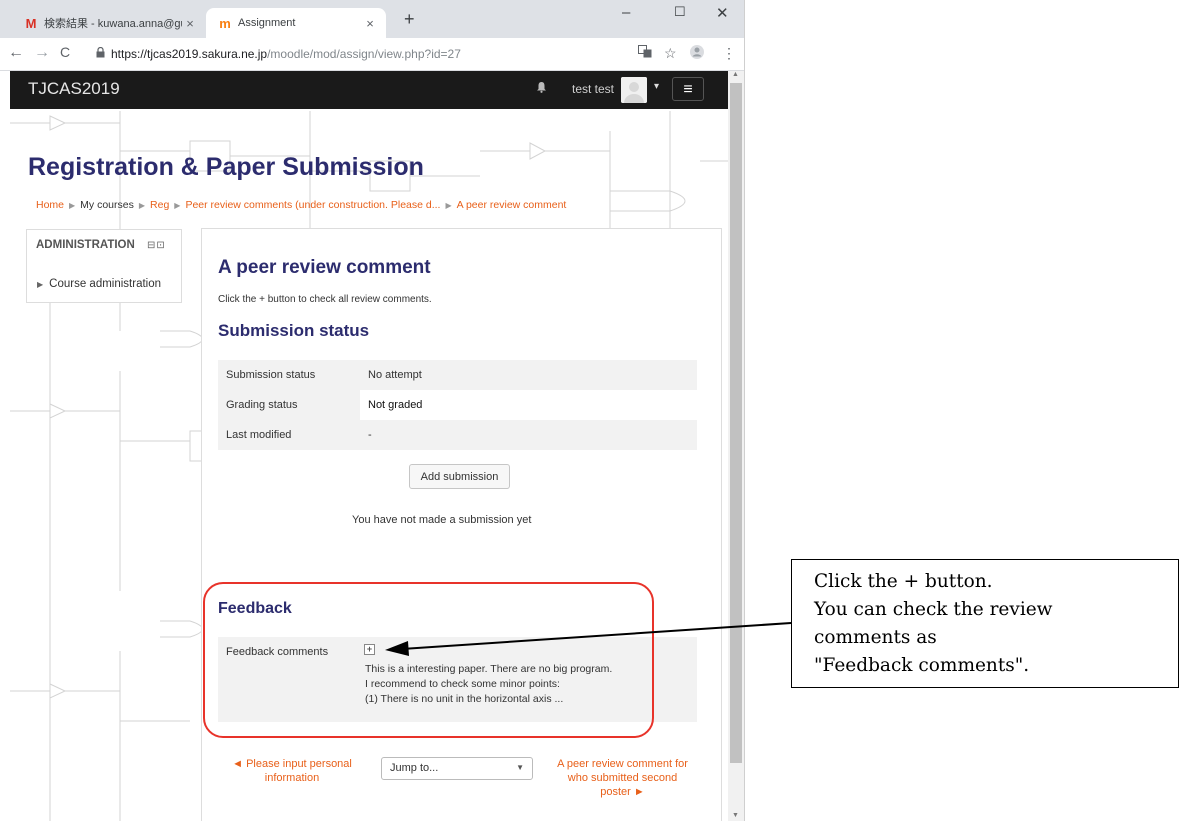  I want to click on back-button: ←, so click(16, 53).